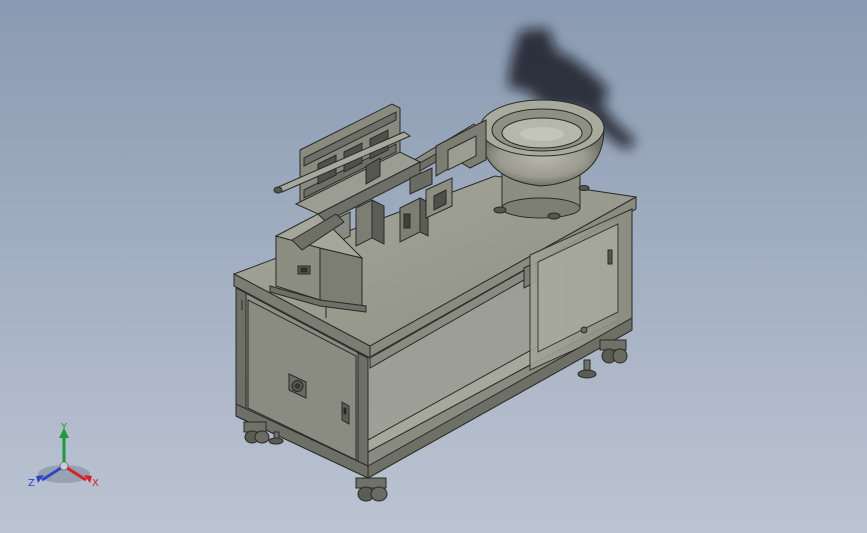 The image size is (867, 533). I want to click on caster-back-right, so click(613, 351).